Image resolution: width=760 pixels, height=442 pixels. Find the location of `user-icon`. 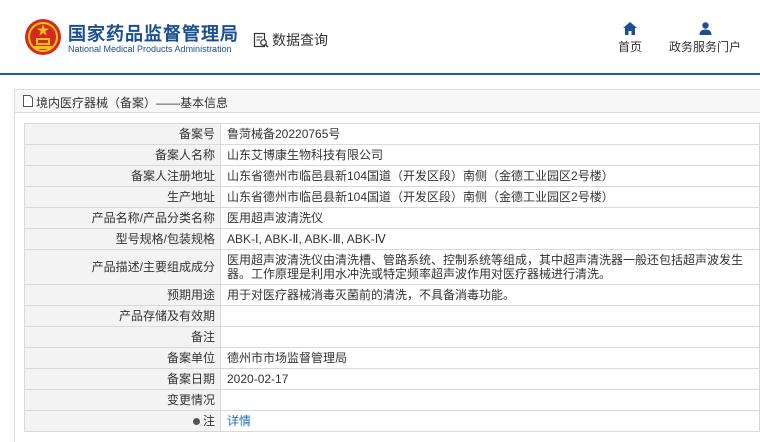

user-icon is located at coordinates (705, 28).